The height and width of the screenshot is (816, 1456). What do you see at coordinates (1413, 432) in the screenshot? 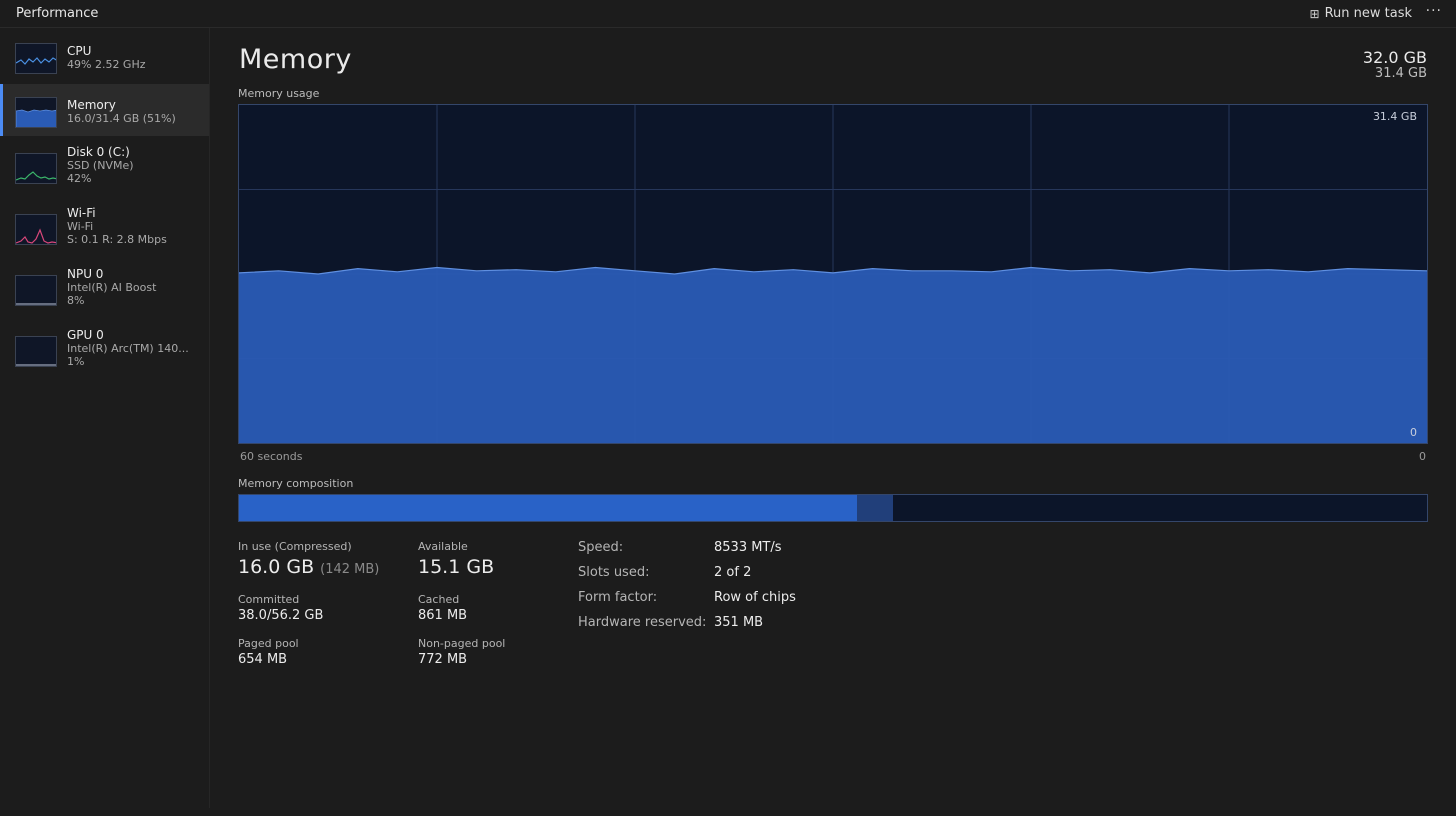
I see `graph-min-label: 0` at bounding box center [1413, 432].